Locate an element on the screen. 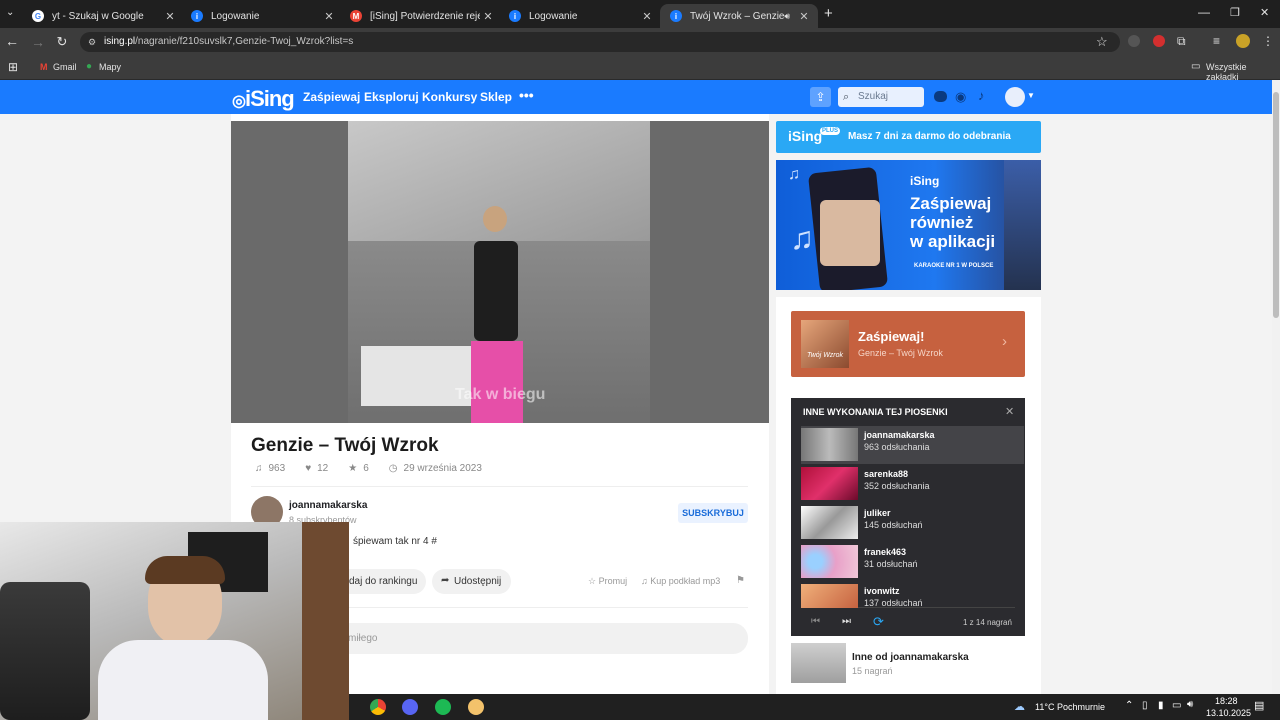  chrome-icon is located at coordinates (378, 707).